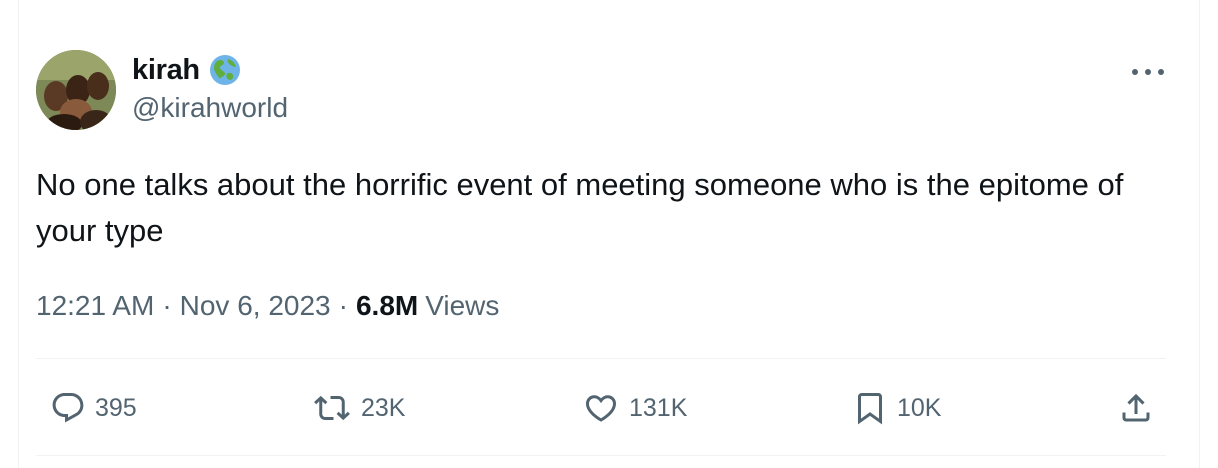  I want to click on views-label: Views, so click(462, 305).